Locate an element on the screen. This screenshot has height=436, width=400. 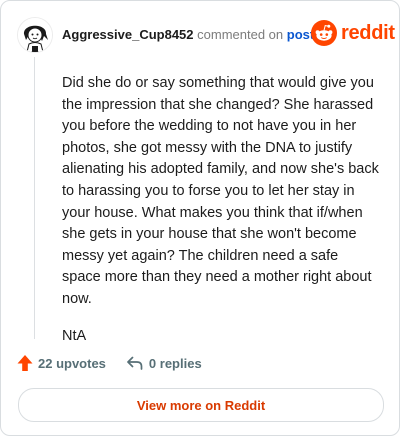
comment-paragraph: NtA is located at coordinates (74, 335).